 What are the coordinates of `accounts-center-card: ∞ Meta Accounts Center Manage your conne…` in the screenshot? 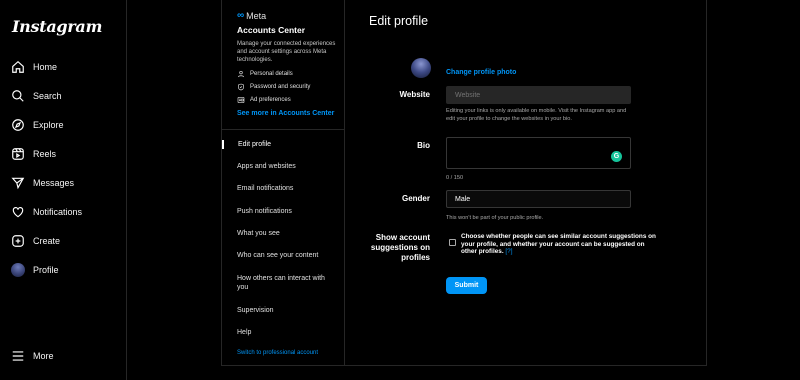 It's located at (283, 65).